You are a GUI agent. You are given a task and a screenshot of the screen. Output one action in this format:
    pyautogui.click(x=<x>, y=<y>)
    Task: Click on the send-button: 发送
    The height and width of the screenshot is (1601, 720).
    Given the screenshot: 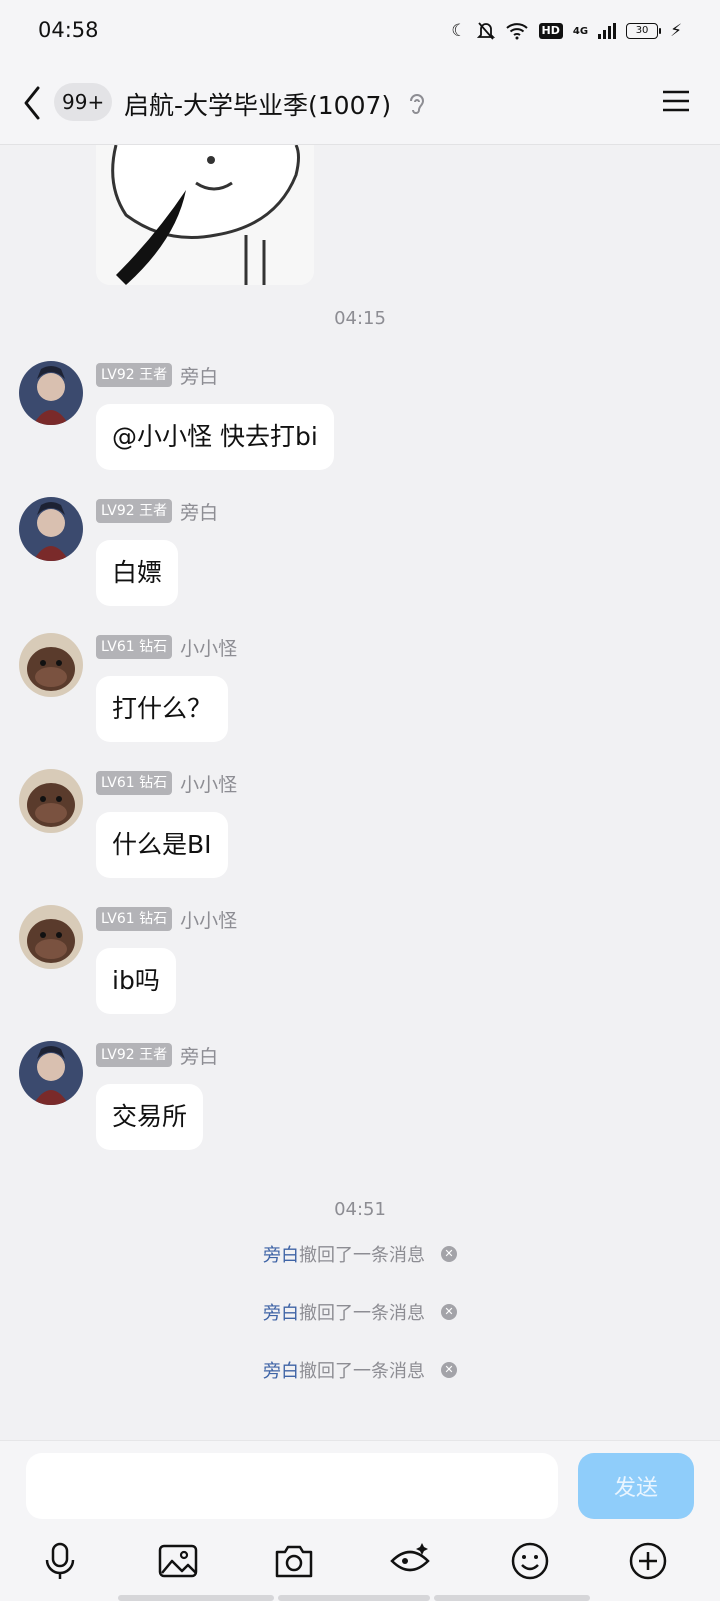 What is the action you would take?
    pyautogui.click(x=636, y=1486)
    